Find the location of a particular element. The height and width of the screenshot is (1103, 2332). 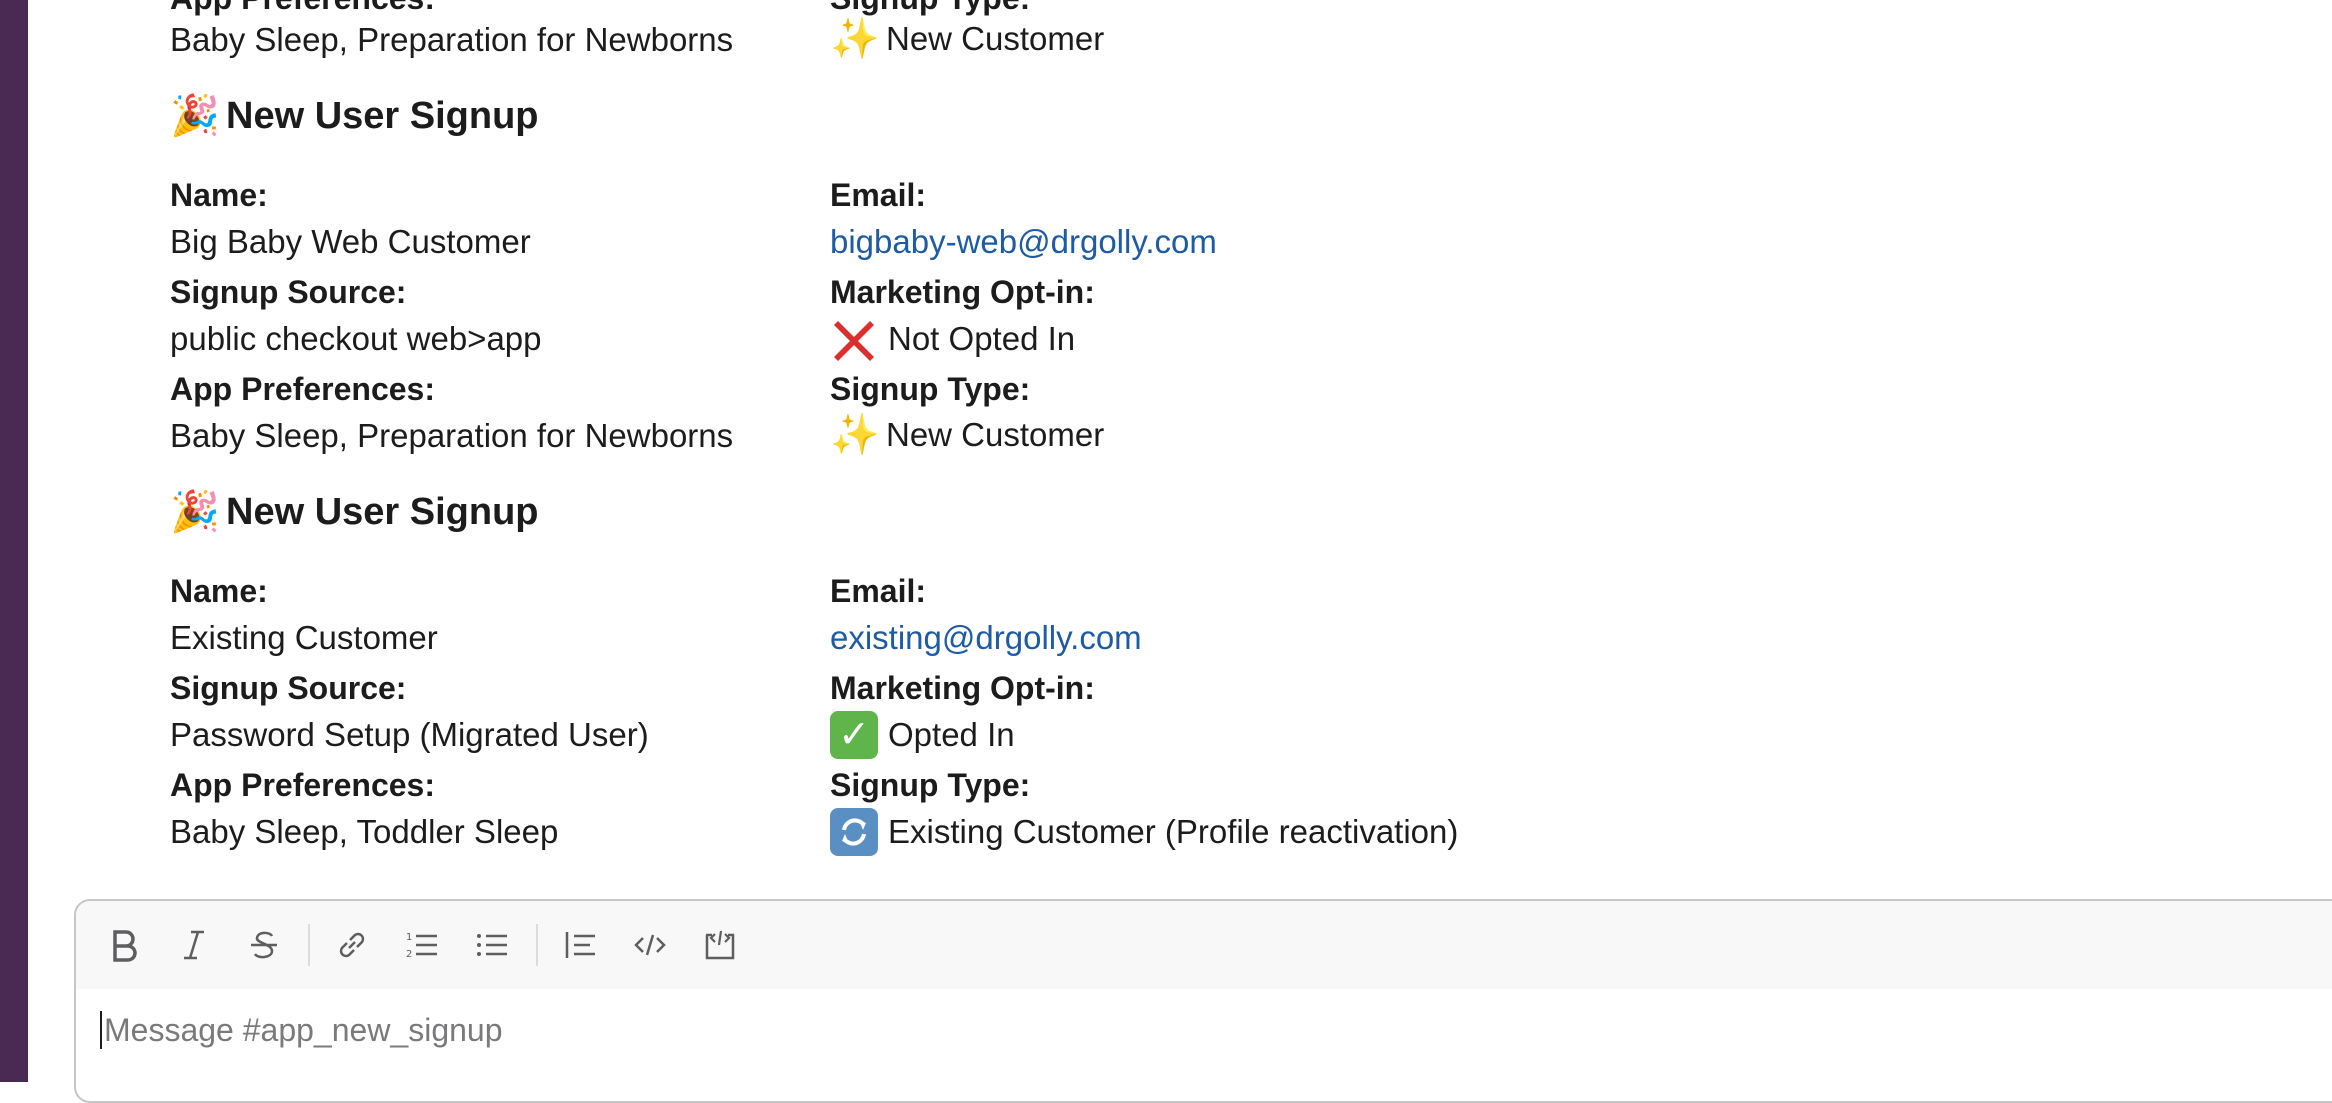

prefs-value: Baby Sleep, Toddler Sleep is located at coordinates (364, 831).